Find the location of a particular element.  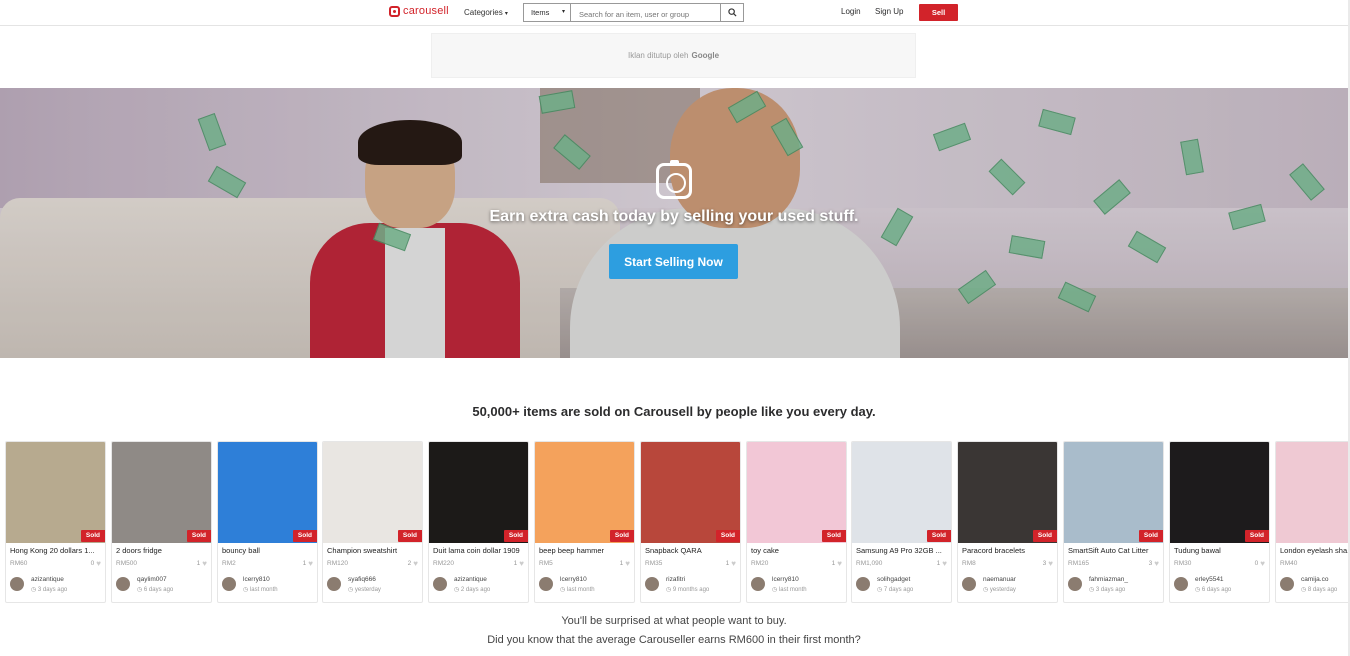

sell-button: Sell is located at coordinates (938, 12).